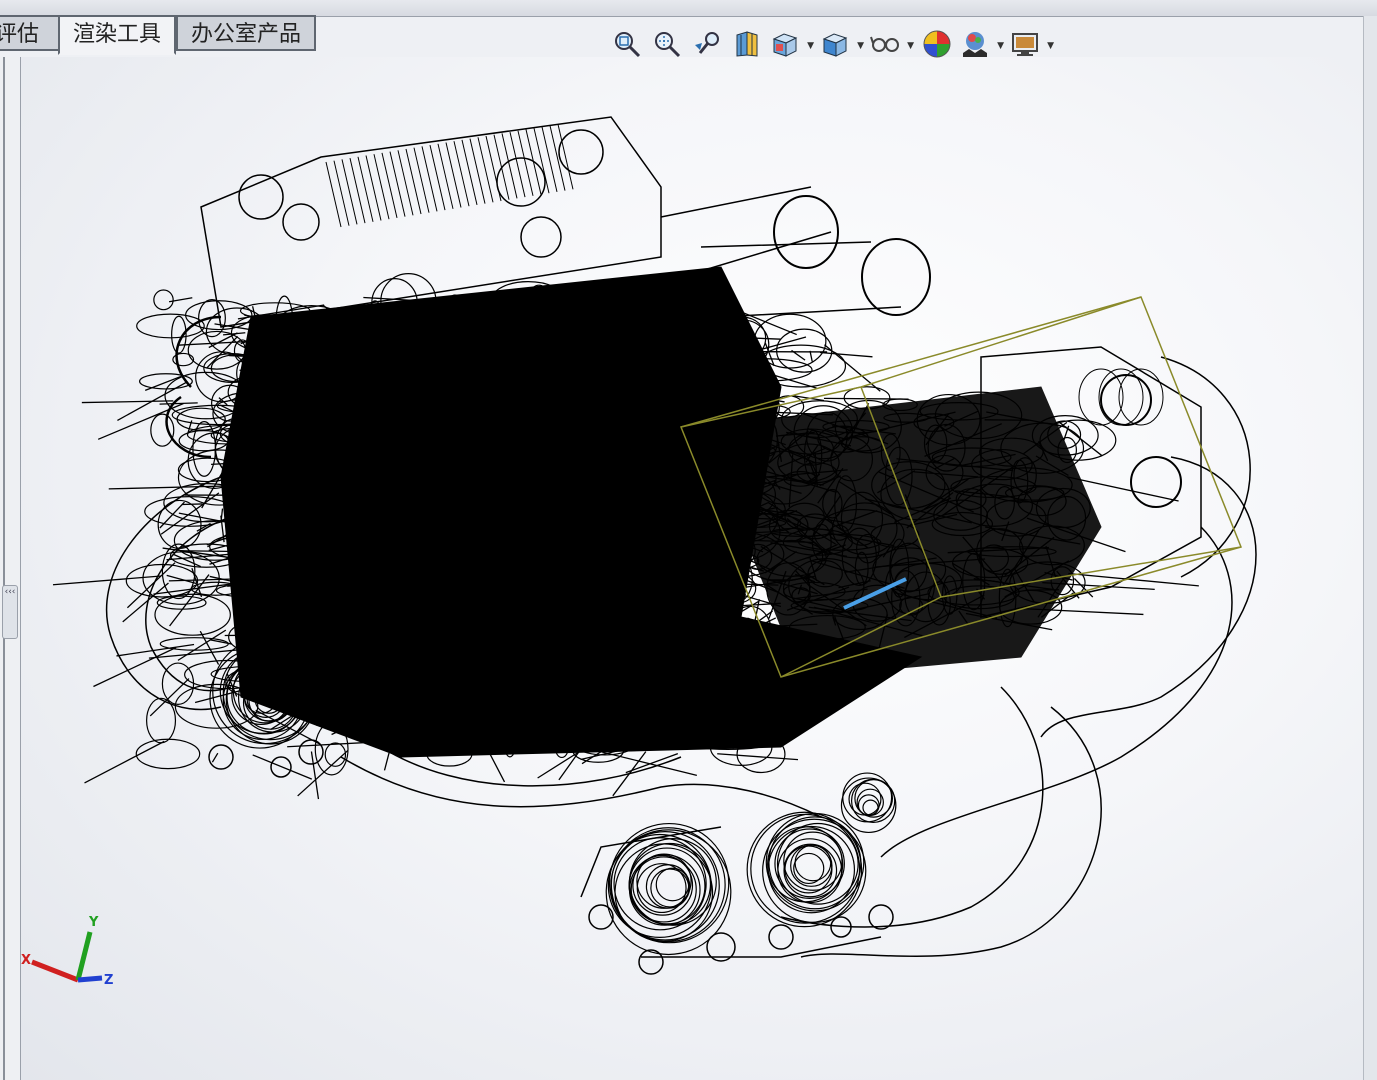 This screenshot has height=1080, width=1377. I want to click on section-view-icon, so click(747, 44).